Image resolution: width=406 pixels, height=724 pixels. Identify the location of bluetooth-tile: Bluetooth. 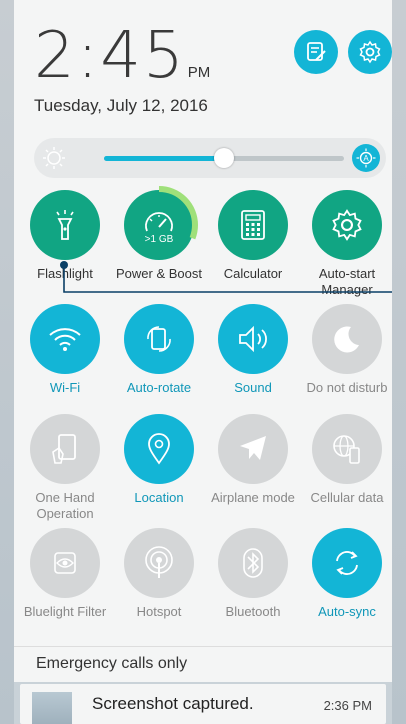
(253, 574).